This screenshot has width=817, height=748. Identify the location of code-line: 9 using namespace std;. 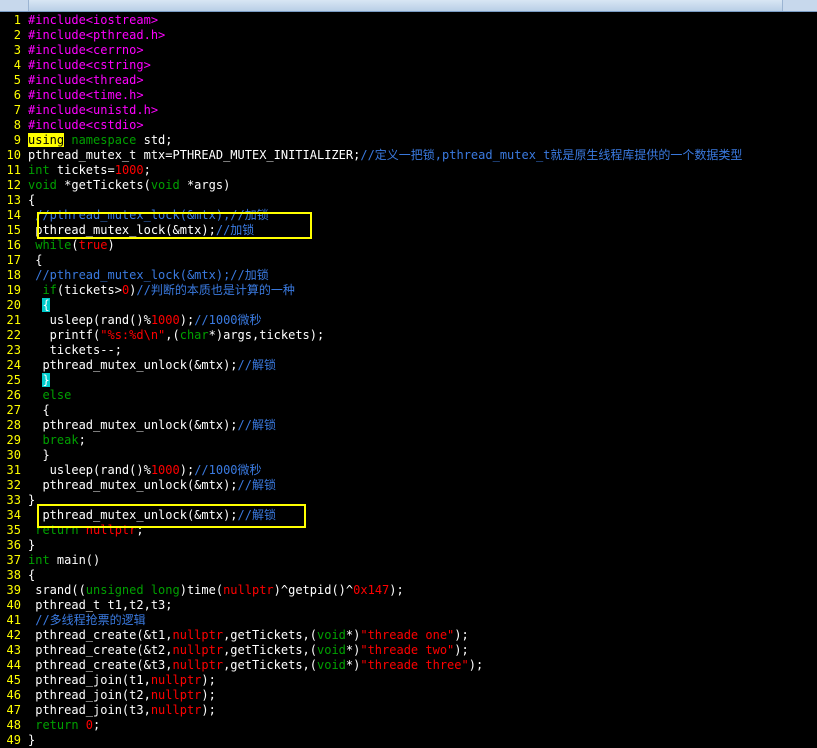
(408, 140).